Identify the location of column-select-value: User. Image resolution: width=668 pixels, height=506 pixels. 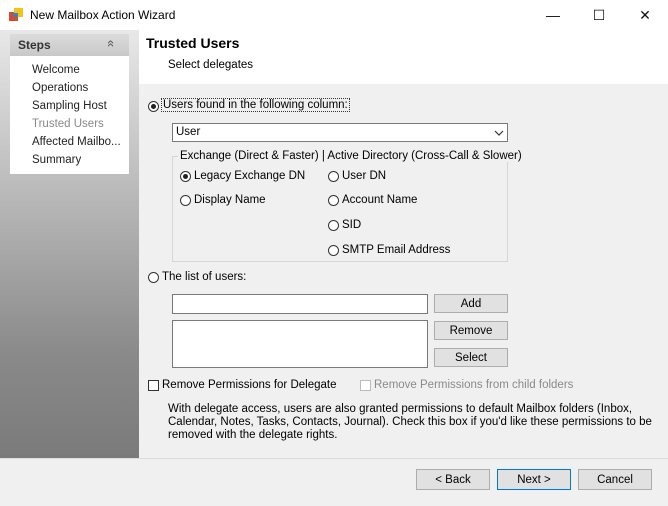
(188, 132).